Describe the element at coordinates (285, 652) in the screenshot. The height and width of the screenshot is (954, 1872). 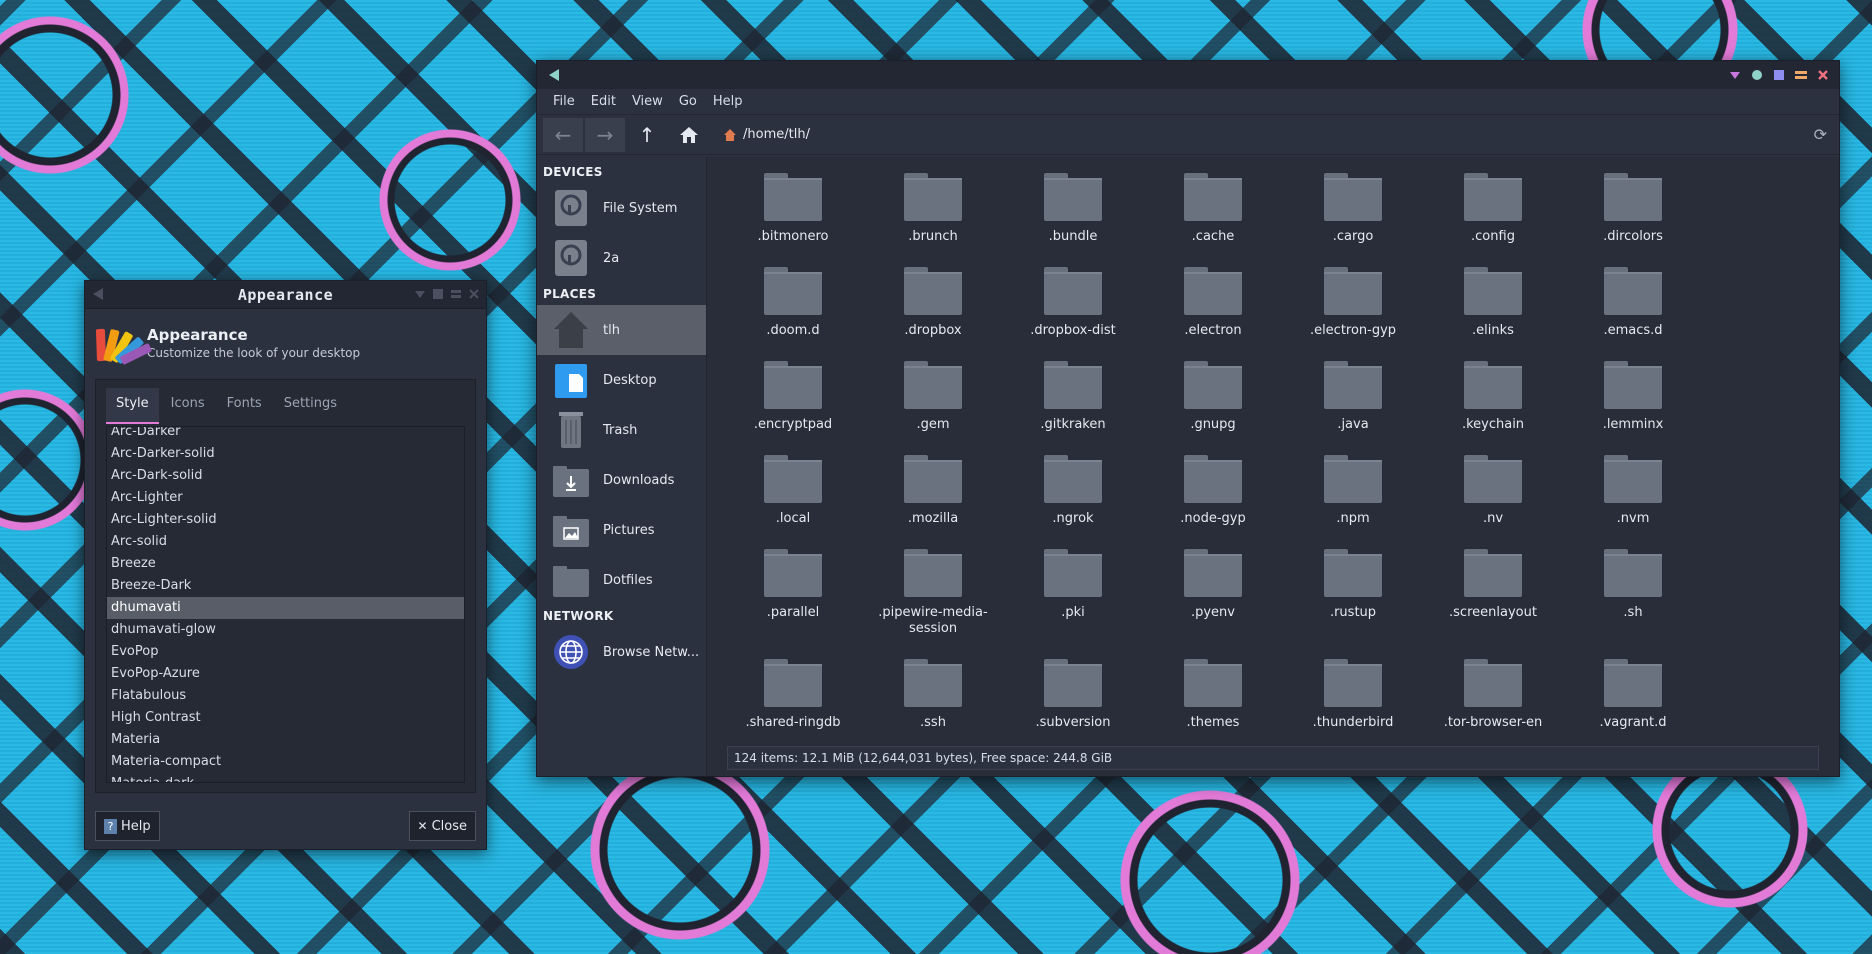
I see `list-item: EvoPop` at that location.